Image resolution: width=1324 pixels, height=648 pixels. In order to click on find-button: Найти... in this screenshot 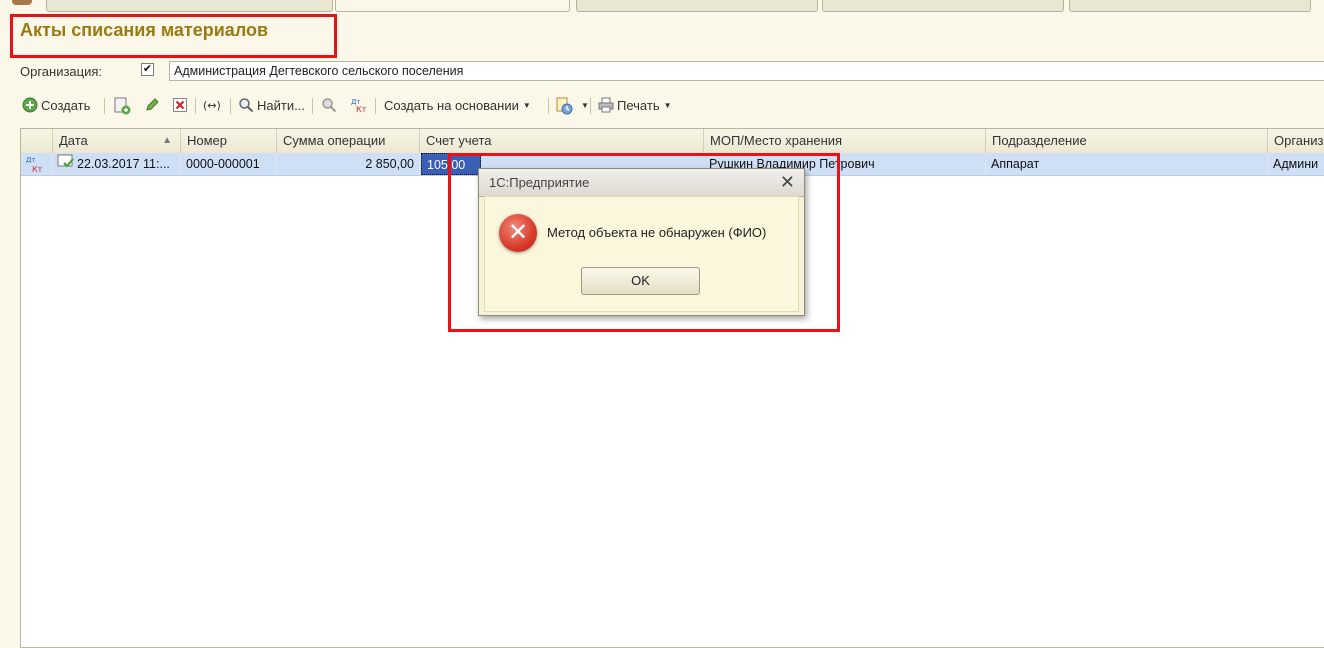, I will do `click(271, 105)`.